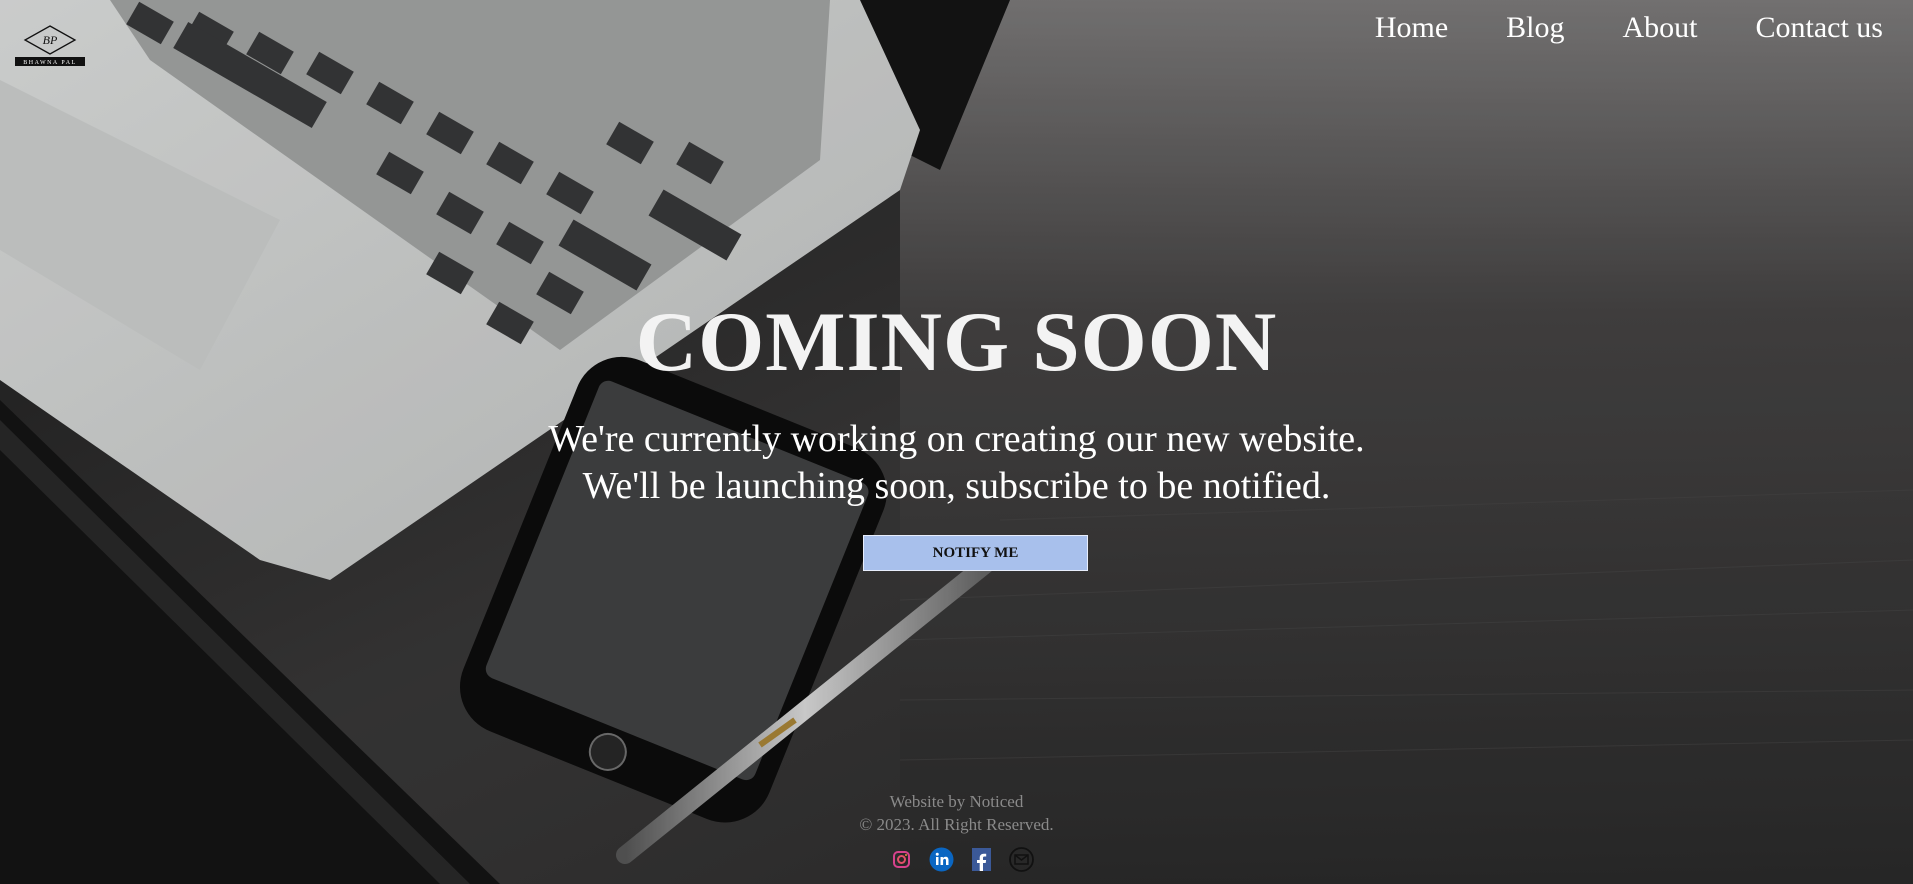  What do you see at coordinates (1660, 28) in the screenshot?
I see `nav-about: About` at bounding box center [1660, 28].